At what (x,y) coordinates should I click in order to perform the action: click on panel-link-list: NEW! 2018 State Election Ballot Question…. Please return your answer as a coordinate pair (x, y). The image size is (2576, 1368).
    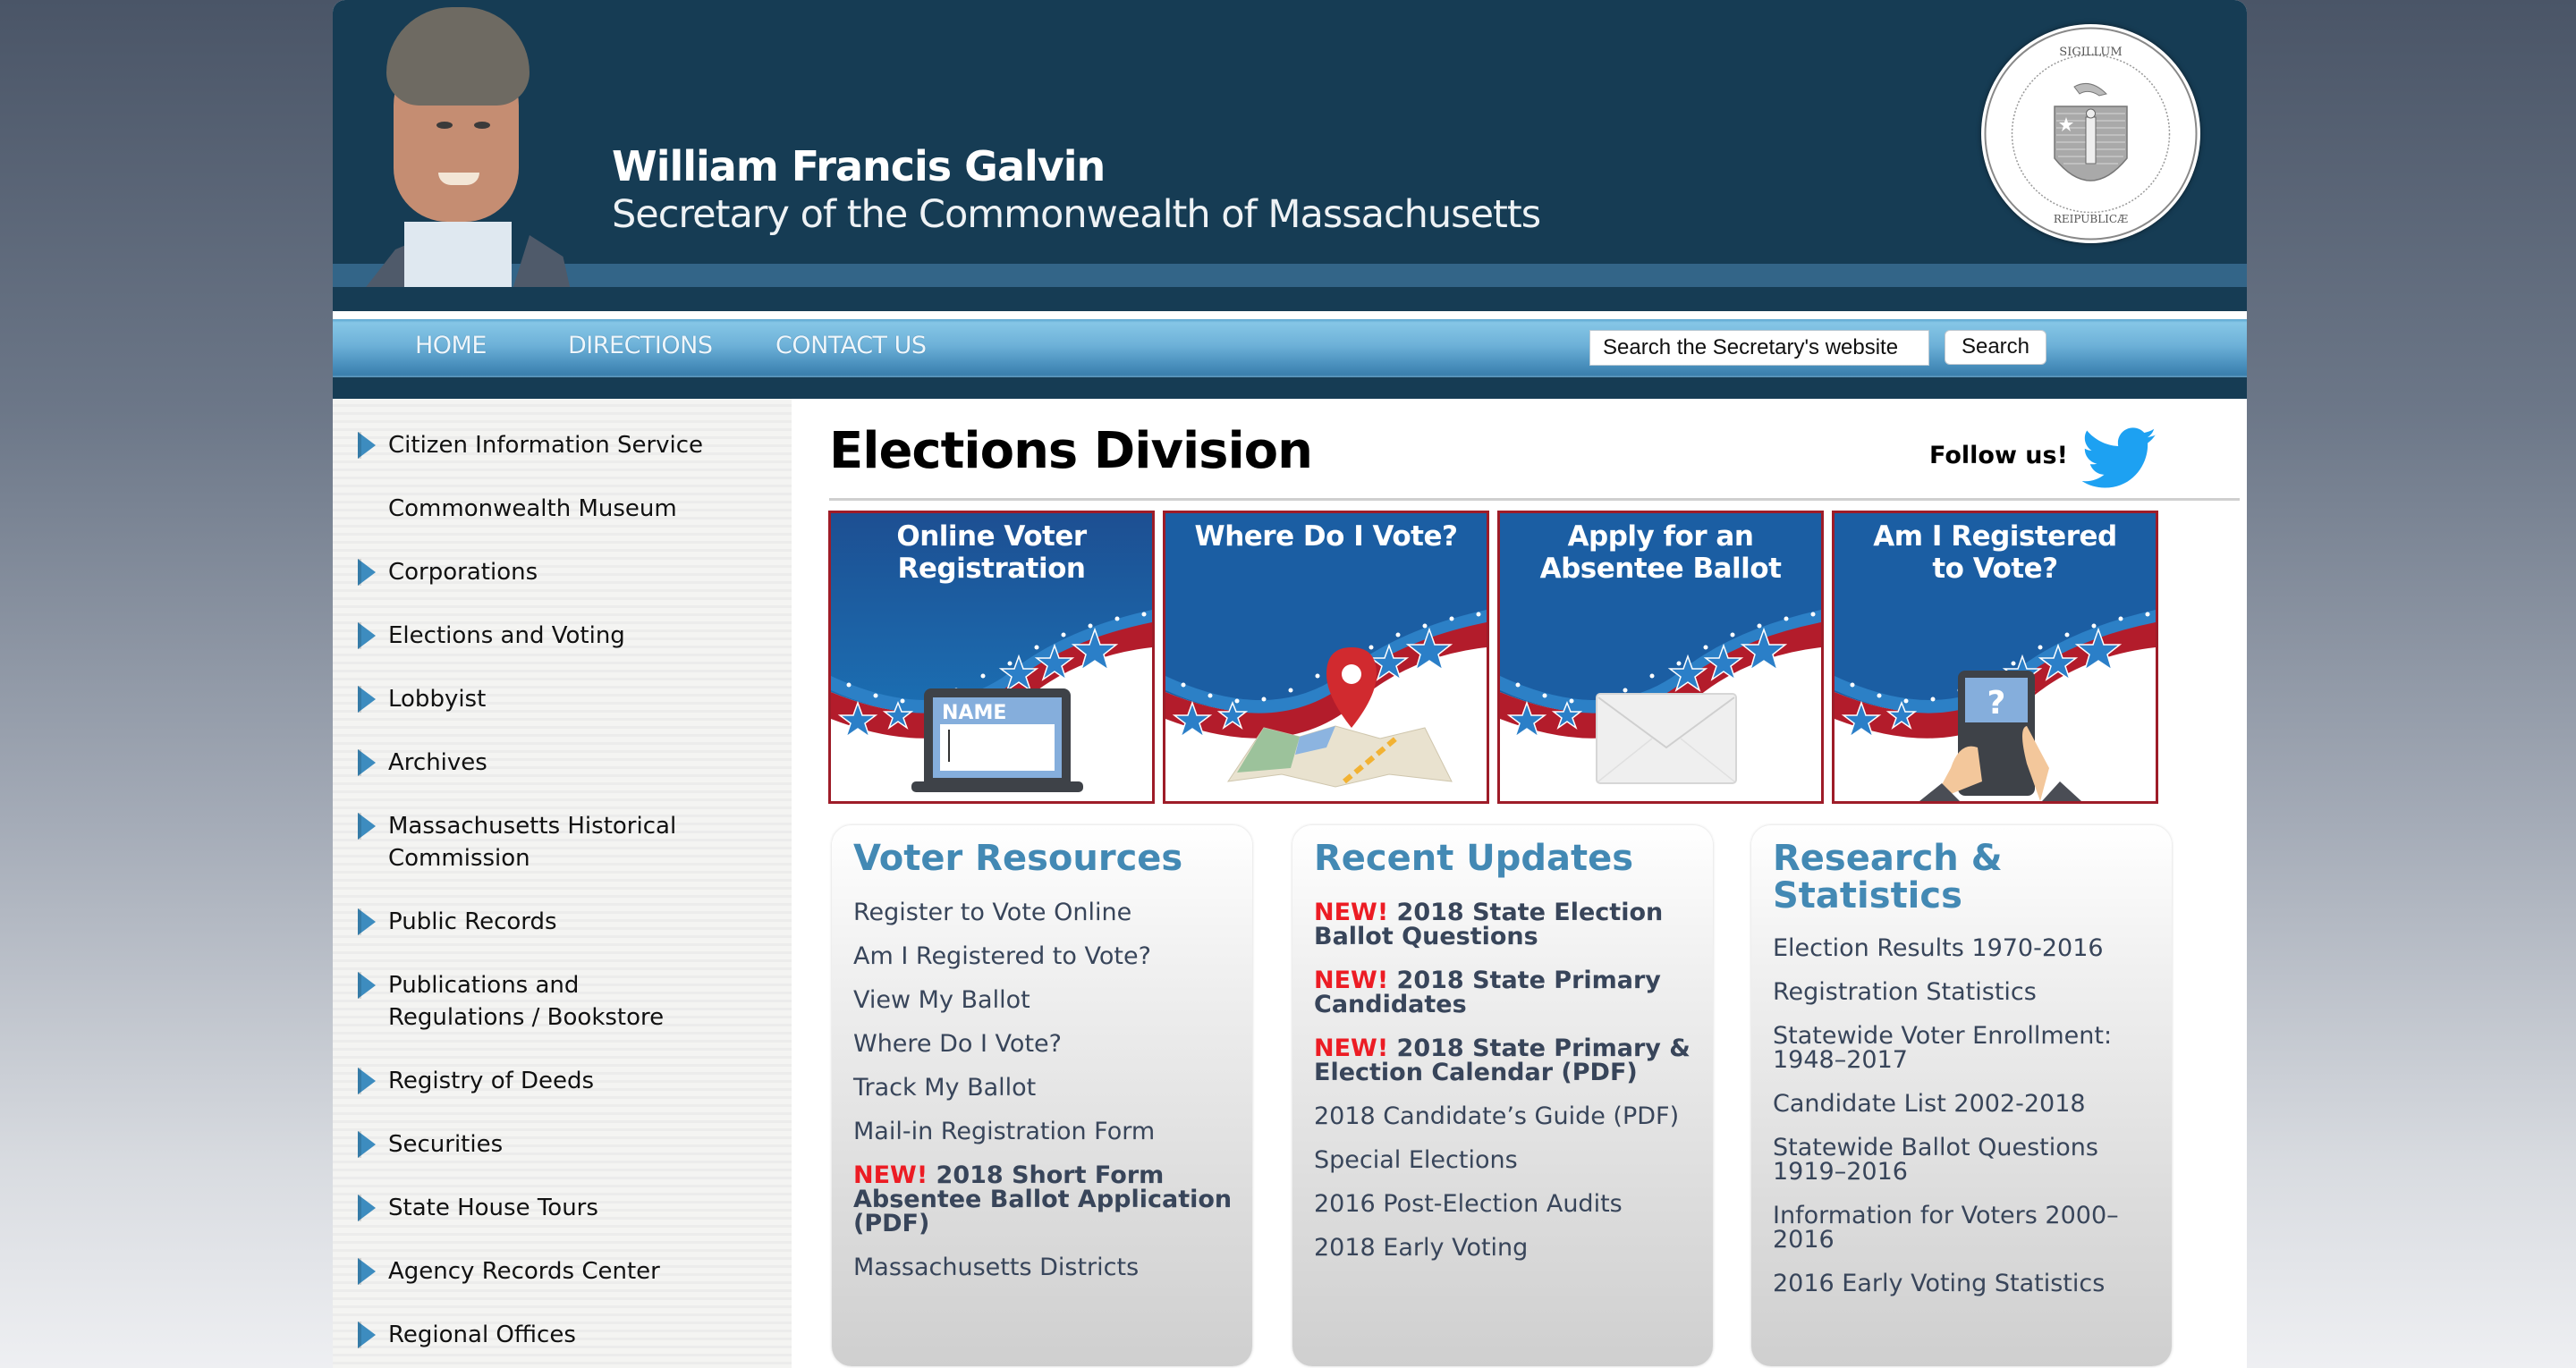
    Looking at the image, I should click on (1510, 1089).